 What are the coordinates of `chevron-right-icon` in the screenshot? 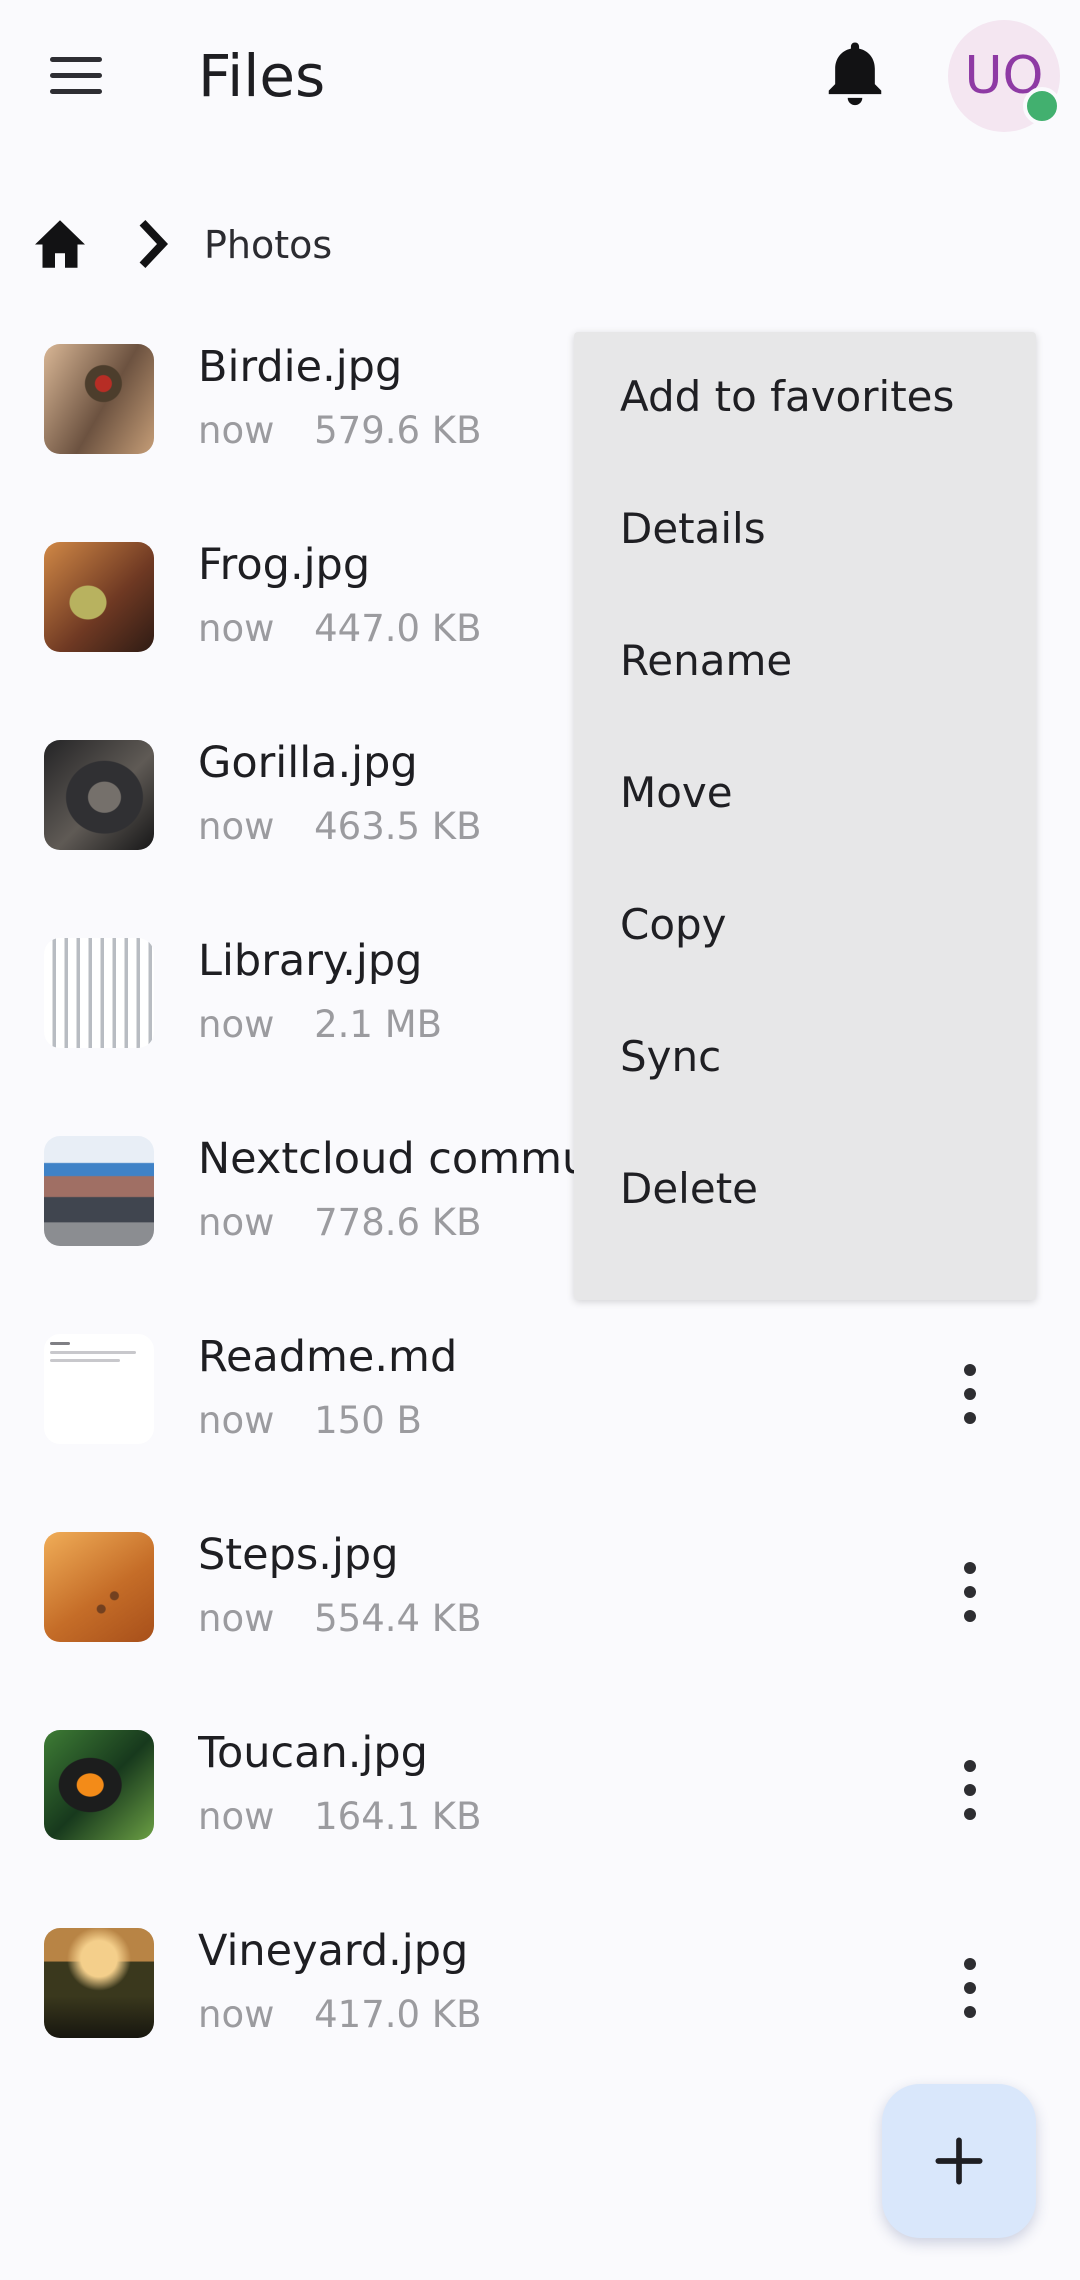 It's located at (153, 244).